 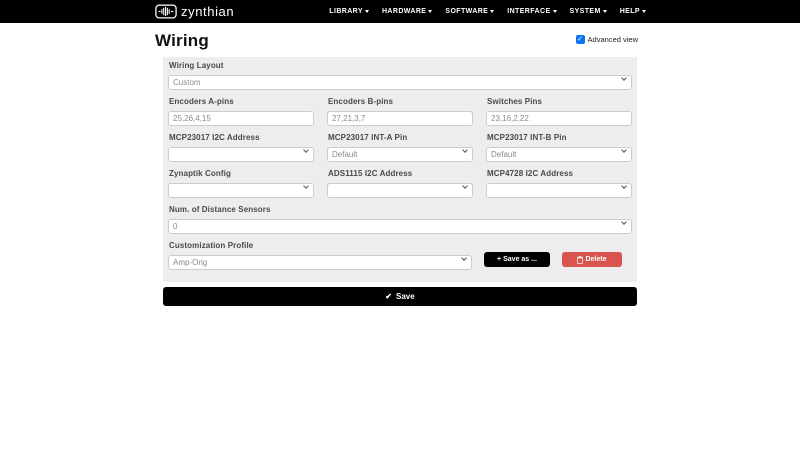 I want to click on customization-profile-select: Amp-Orig, so click(x=320, y=262).